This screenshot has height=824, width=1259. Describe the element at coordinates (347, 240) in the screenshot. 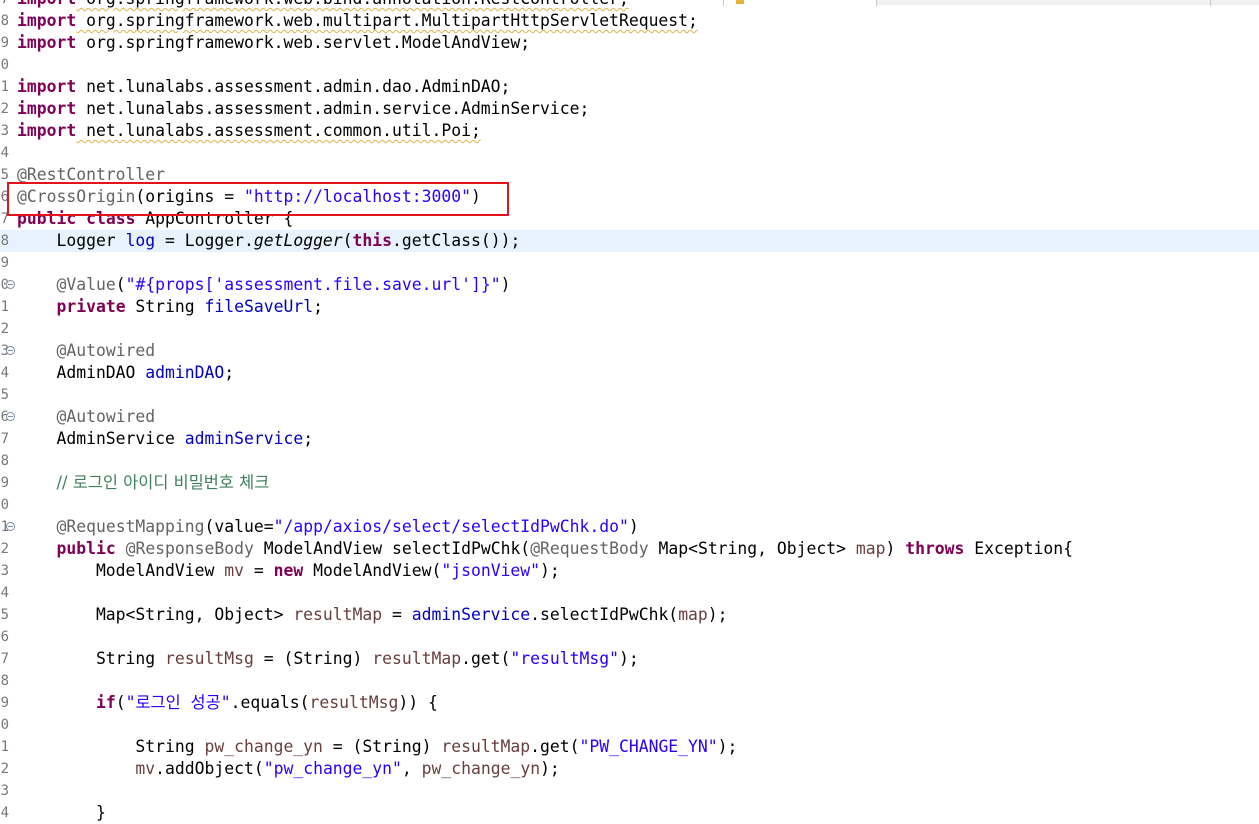

I see `code-token: (` at that location.